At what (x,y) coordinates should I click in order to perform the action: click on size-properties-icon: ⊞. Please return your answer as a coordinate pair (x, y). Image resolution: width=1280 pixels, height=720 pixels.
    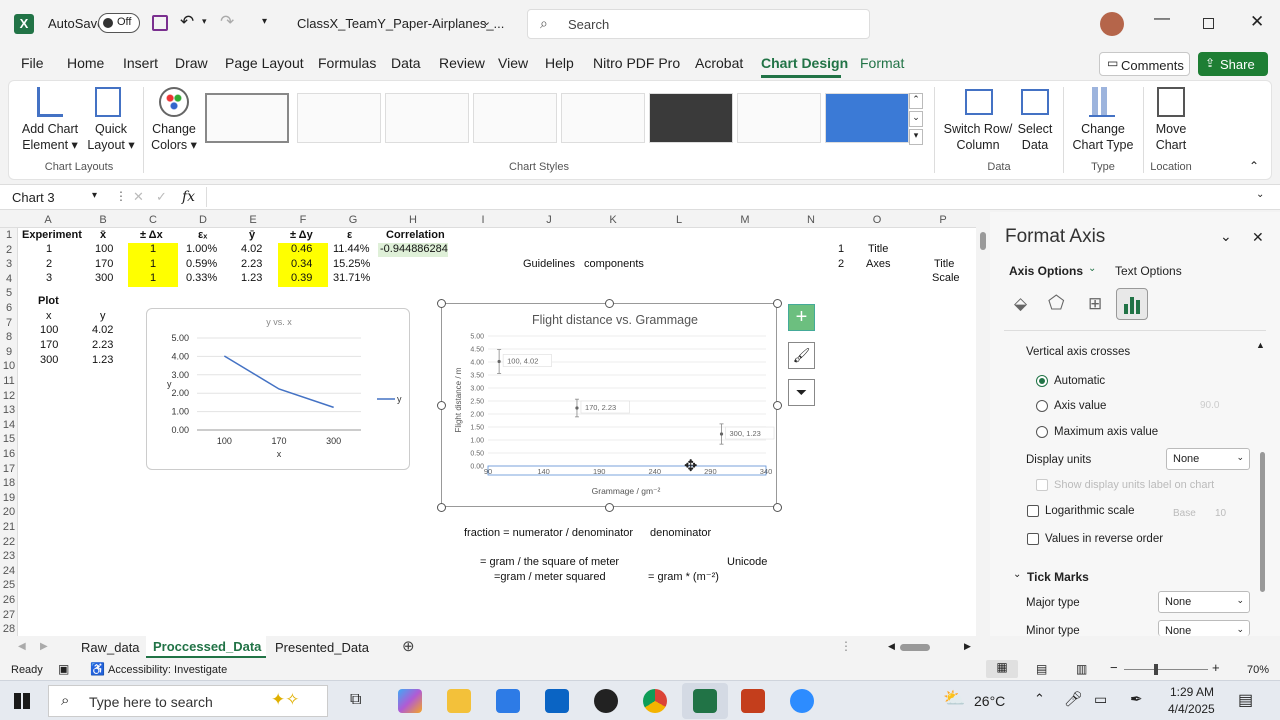
    Looking at the image, I should click on (1095, 304).